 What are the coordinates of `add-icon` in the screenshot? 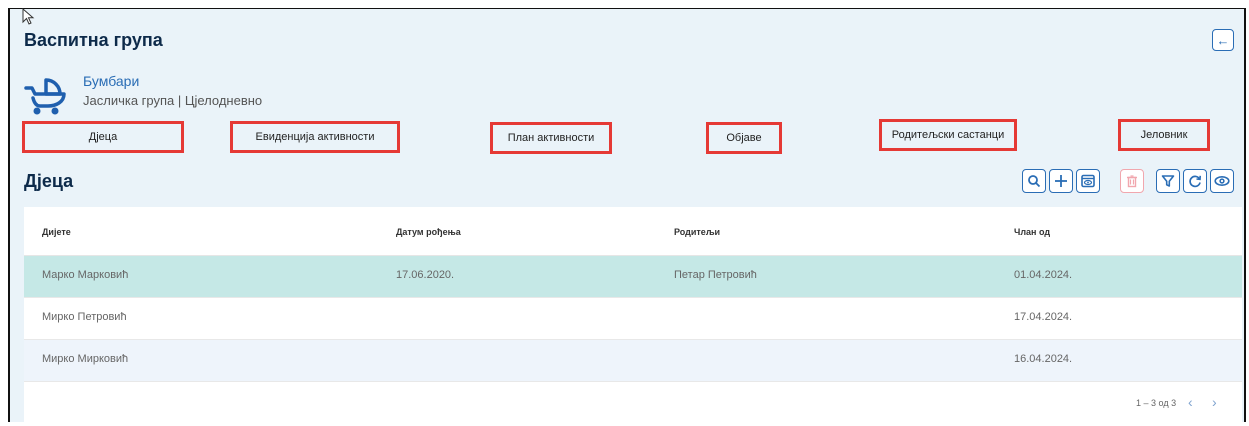 It's located at (1061, 181).